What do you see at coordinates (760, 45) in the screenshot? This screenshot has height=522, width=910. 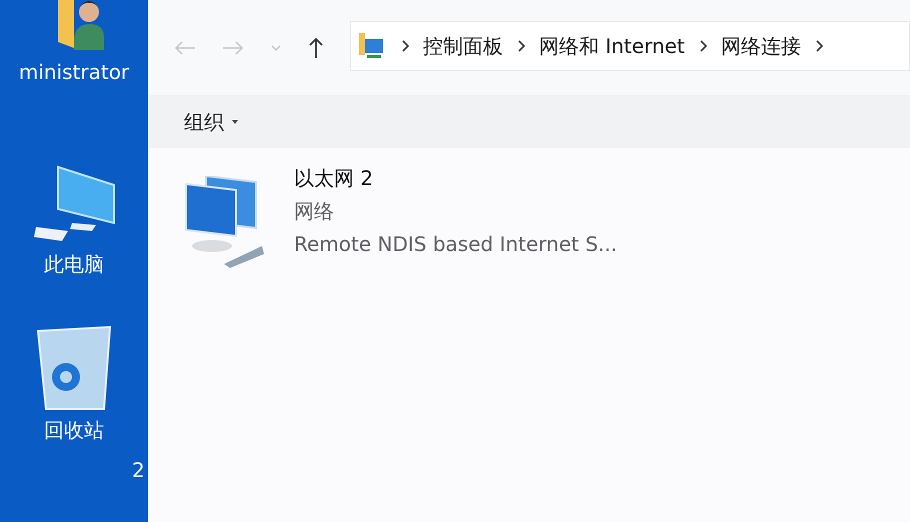 I see `breadcrumb-item: 网络连接` at bounding box center [760, 45].